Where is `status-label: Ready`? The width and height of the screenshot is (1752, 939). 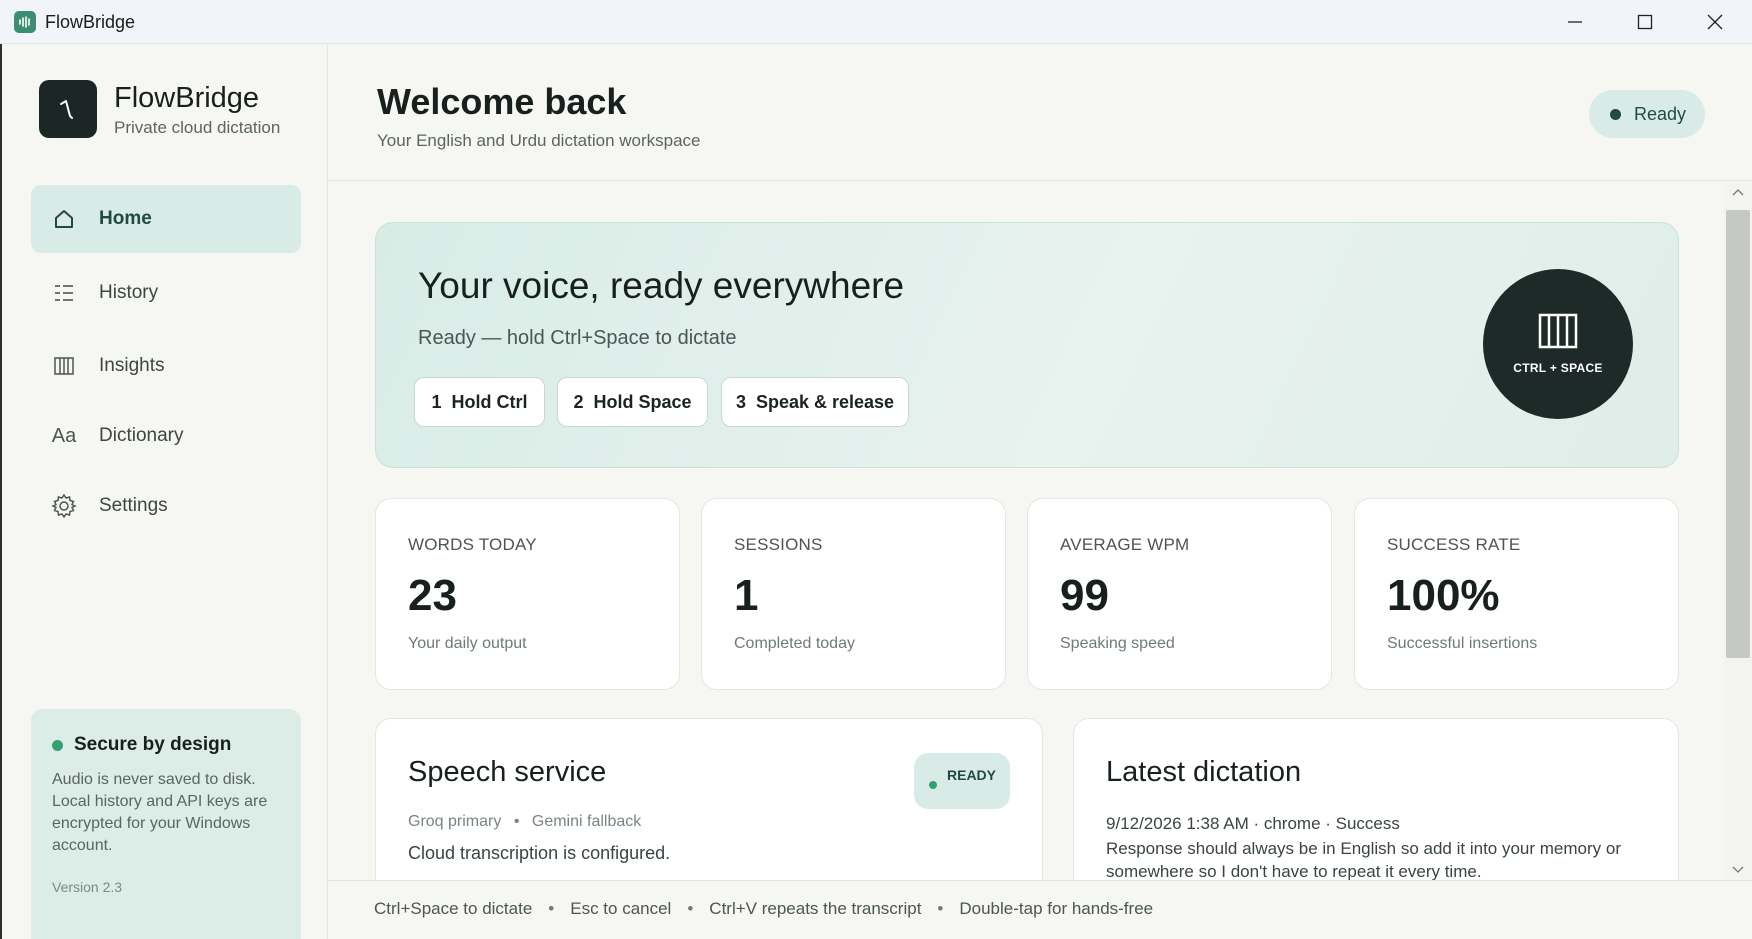 status-label: Ready is located at coordinates (1660, 114).